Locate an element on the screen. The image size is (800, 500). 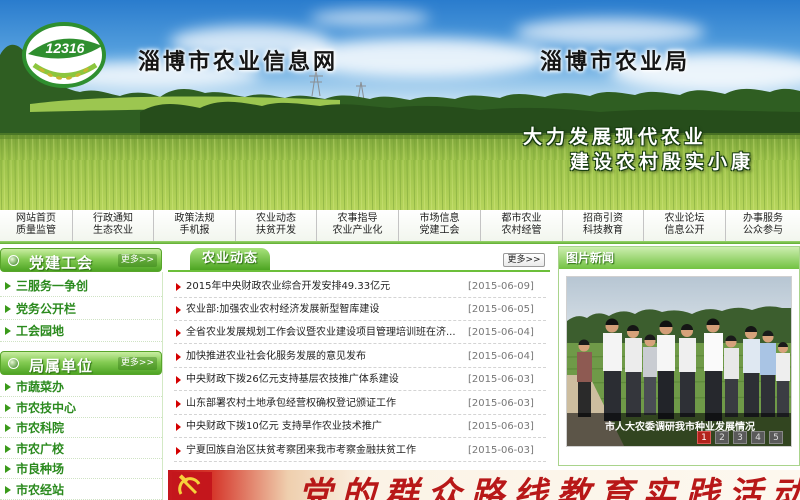
photo-news-title: 图片新闻 is located at coordinates (590, 258).